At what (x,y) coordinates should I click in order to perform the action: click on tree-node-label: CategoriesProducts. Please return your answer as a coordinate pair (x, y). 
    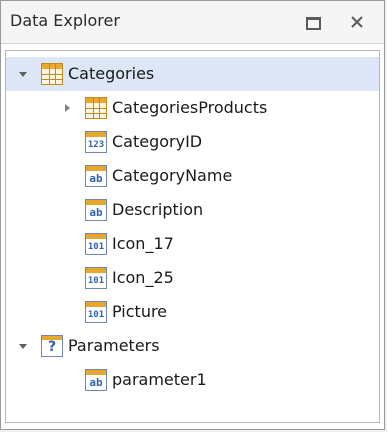
    Looking at the image, I should click on (190, 107).